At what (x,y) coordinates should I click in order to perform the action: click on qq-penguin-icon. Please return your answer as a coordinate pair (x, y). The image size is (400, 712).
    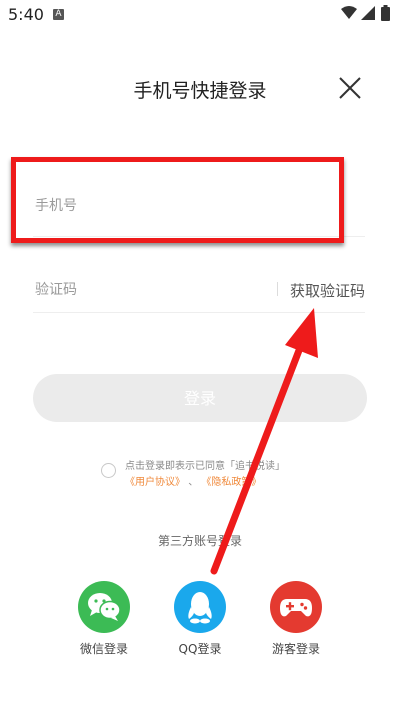
    Looking at the image, I should click on (200, 608).